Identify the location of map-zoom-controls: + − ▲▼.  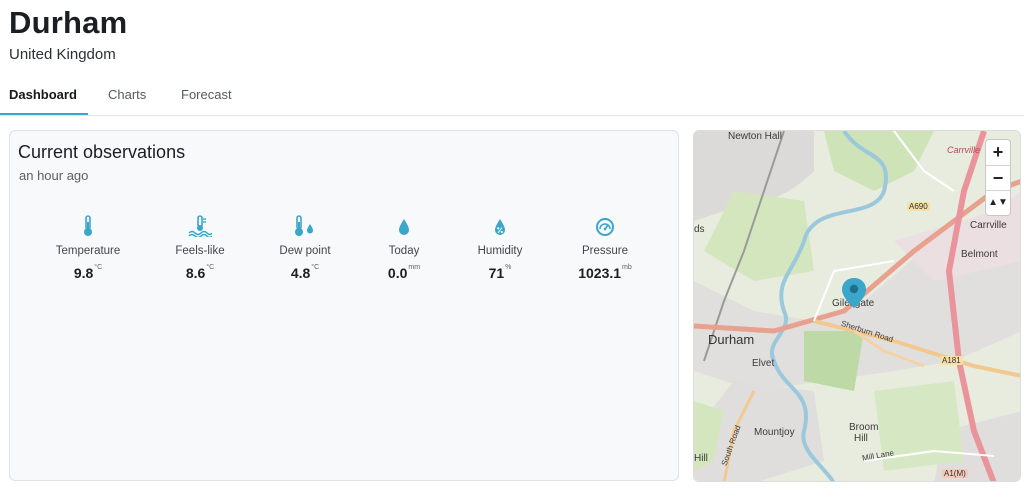
(998, 177).